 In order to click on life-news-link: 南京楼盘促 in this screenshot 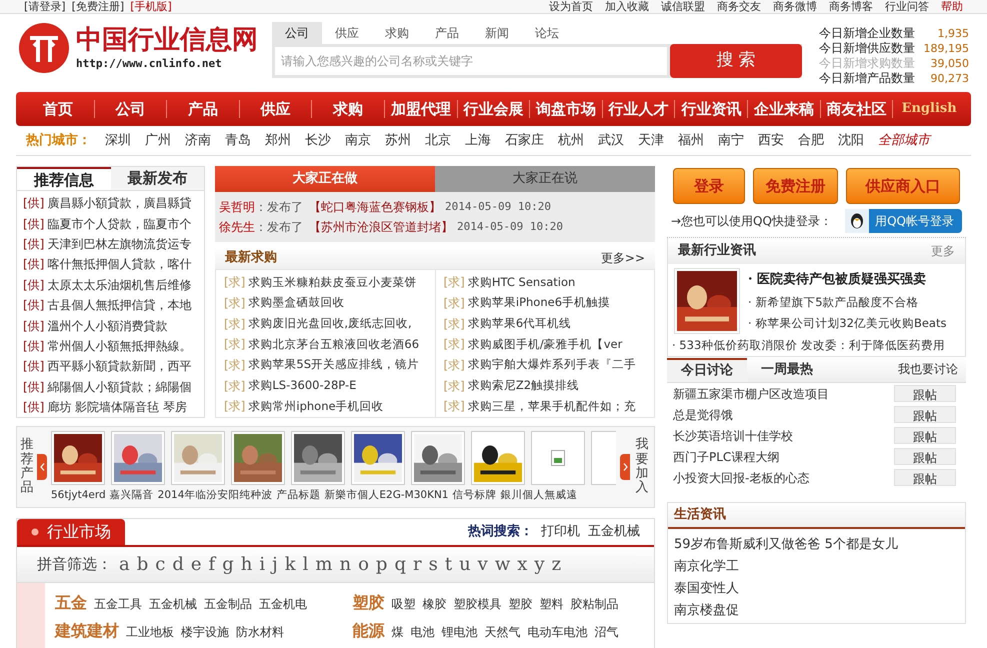, I will do `click(816, 612)`.